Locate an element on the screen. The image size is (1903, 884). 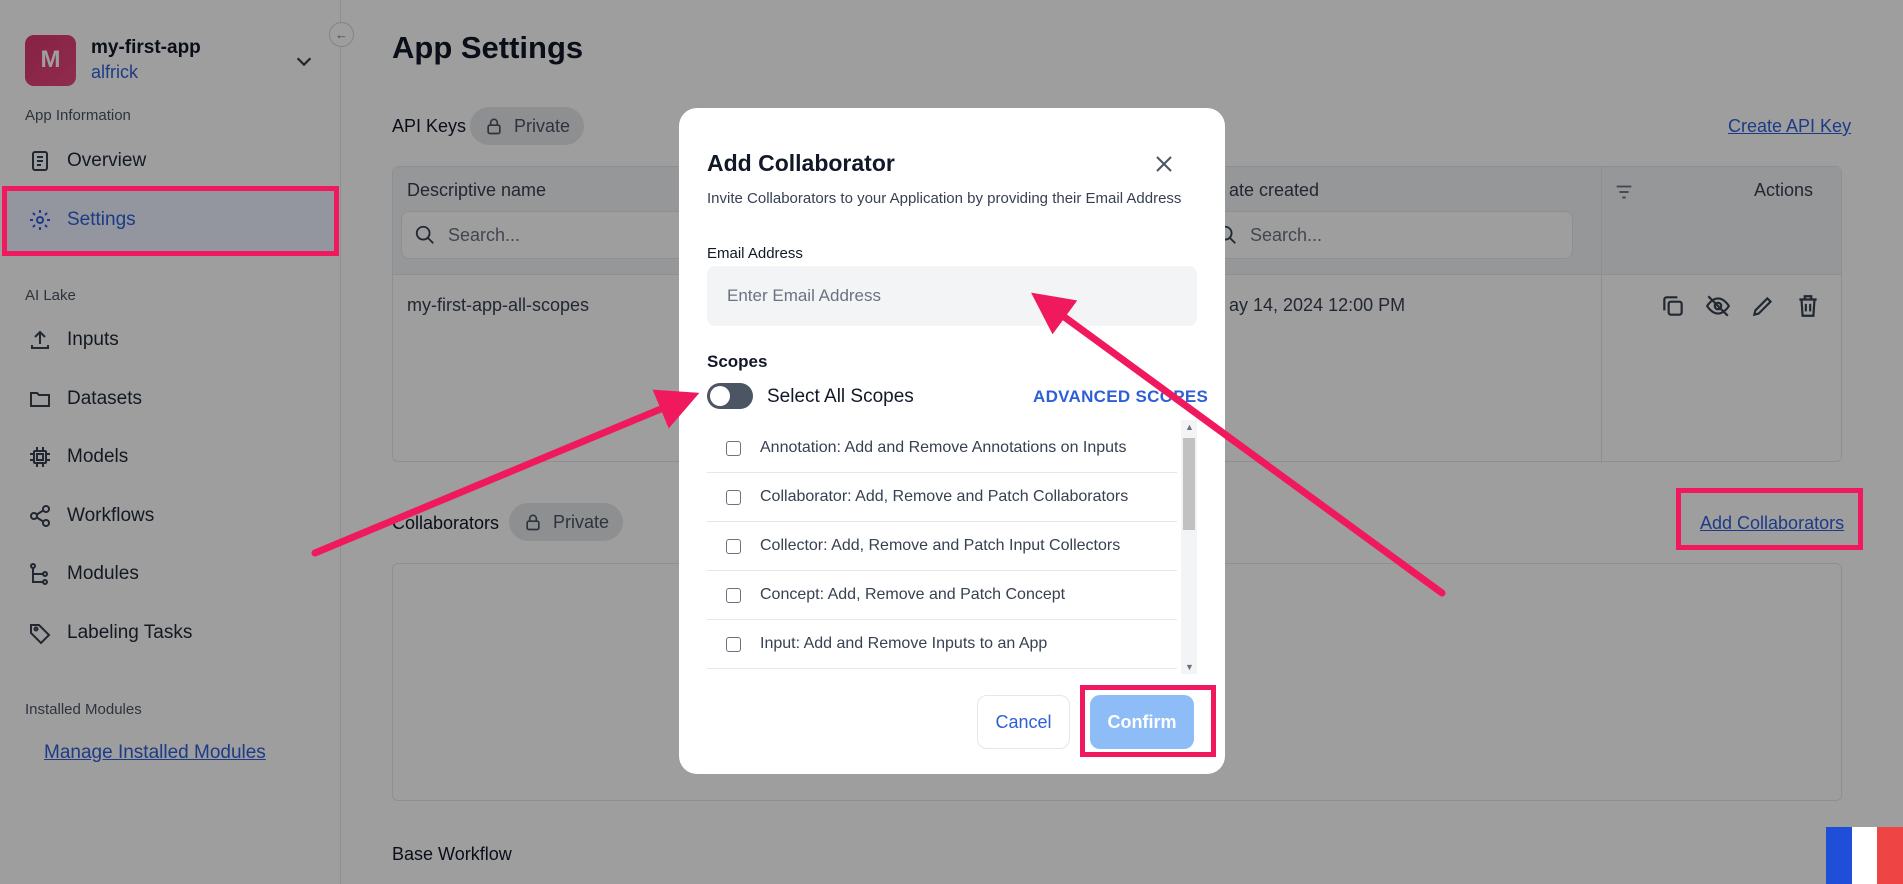
scroll-up-icon: ▲ is located at coordinates (1189, 427).